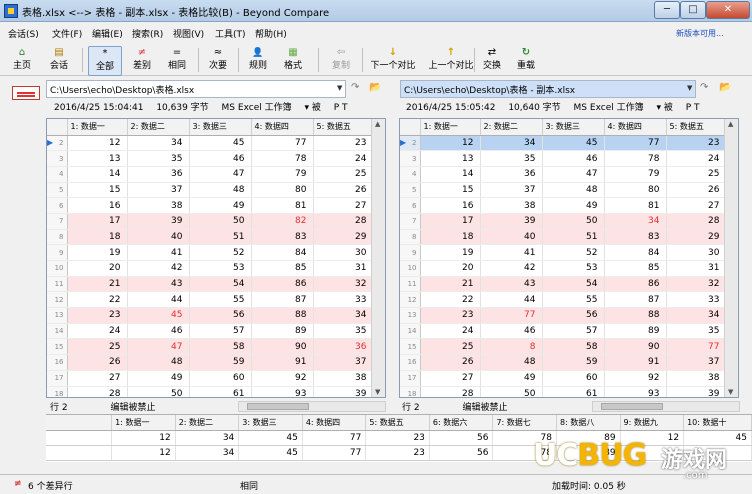 The image size is (752, 494). I want to click on table-cell: 78, so click(635, 158).